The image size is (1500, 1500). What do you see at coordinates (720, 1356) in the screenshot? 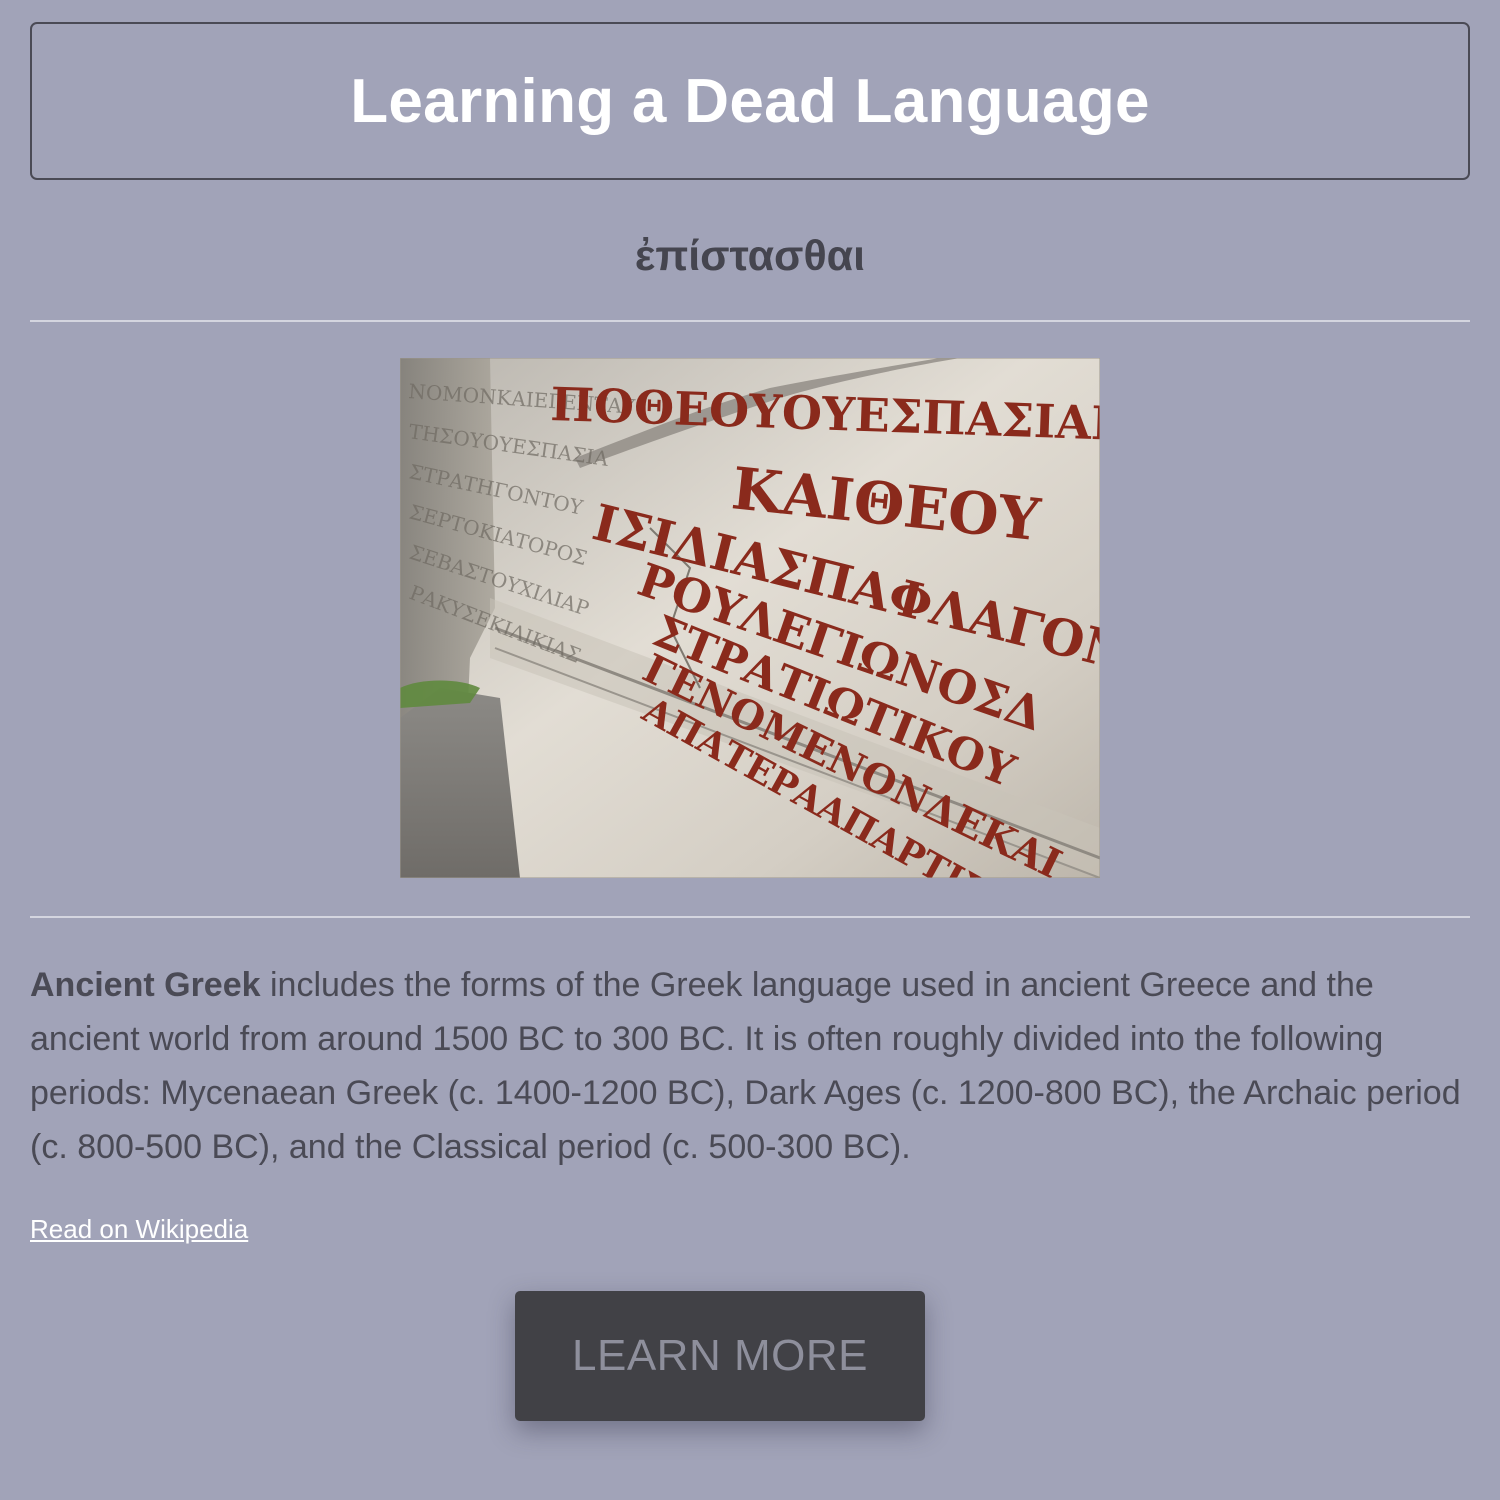
I see `learn-more-button: LEARN MORE` at bounding box center [720, 1356].